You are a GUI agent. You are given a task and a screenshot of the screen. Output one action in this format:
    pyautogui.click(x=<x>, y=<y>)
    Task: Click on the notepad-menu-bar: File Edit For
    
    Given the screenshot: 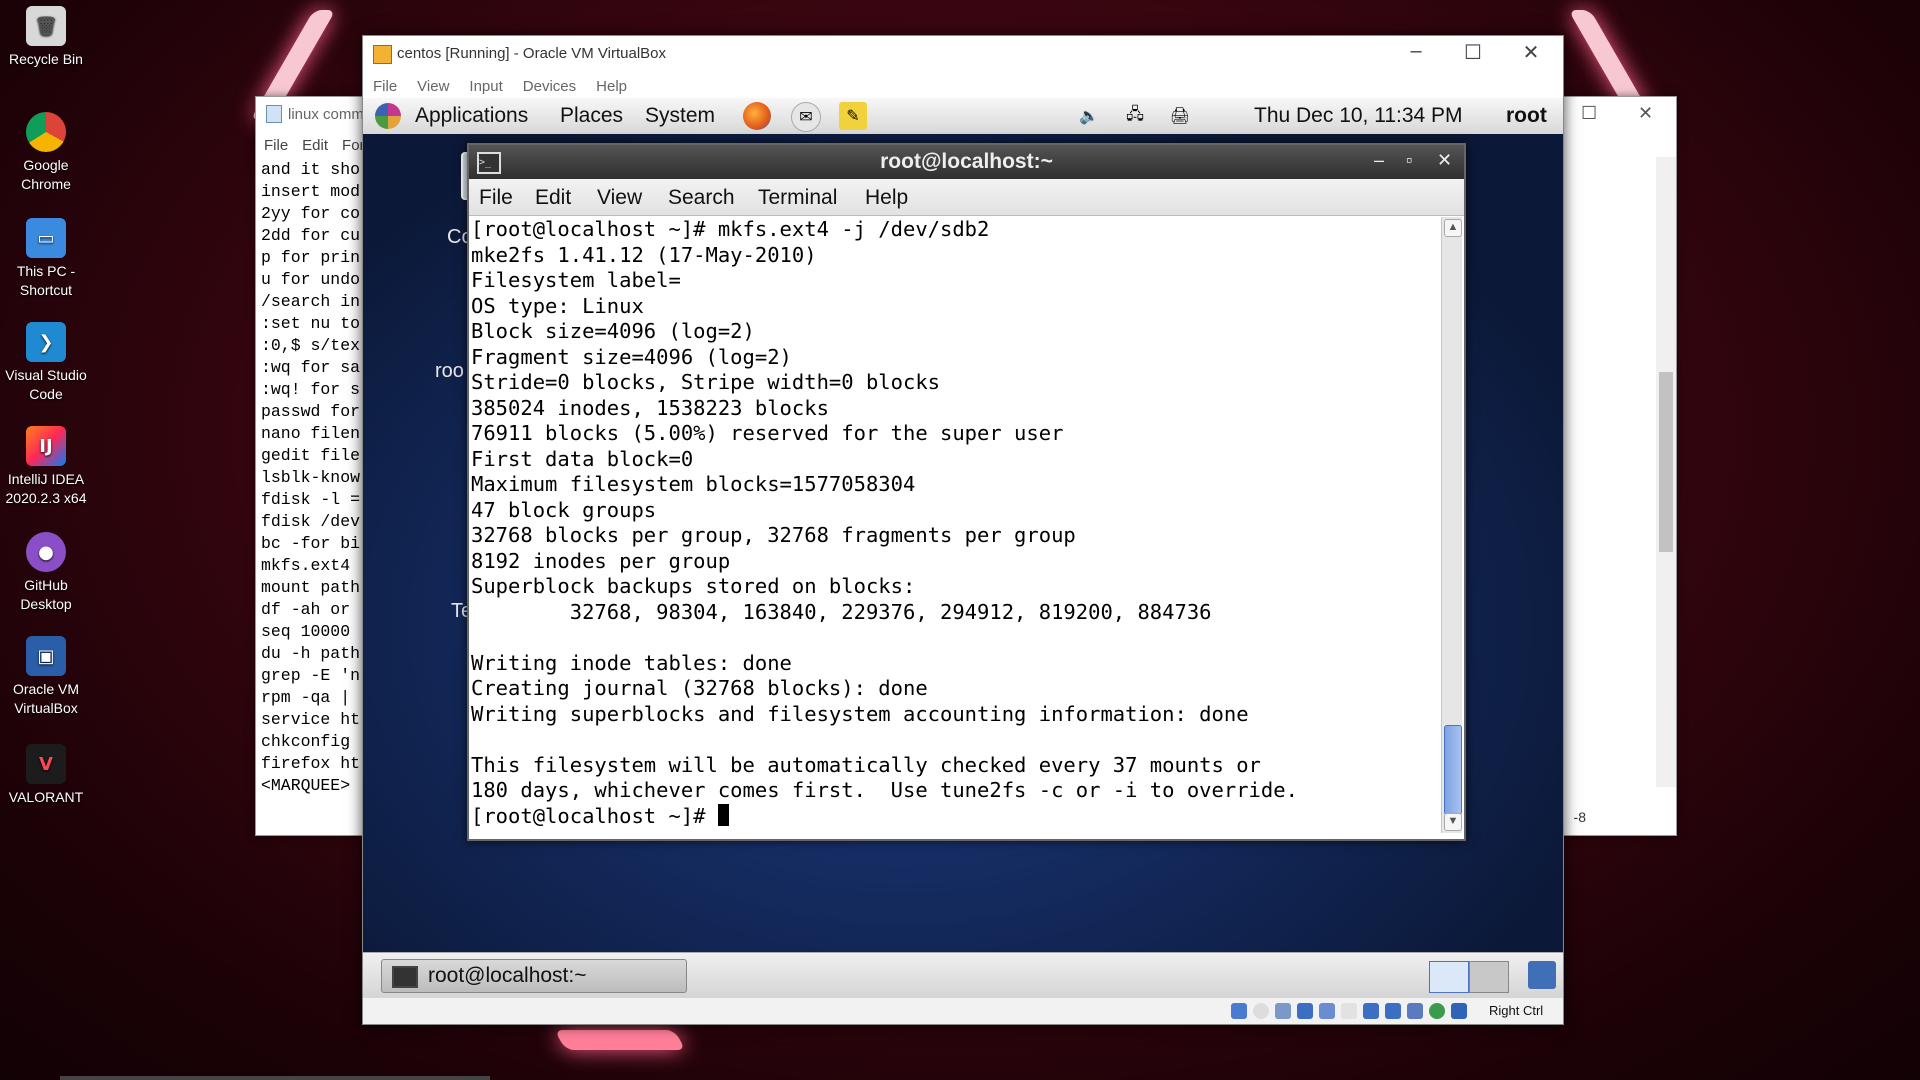 What is the action you would take?
    pyautogui.click(x=314, y=145)
    